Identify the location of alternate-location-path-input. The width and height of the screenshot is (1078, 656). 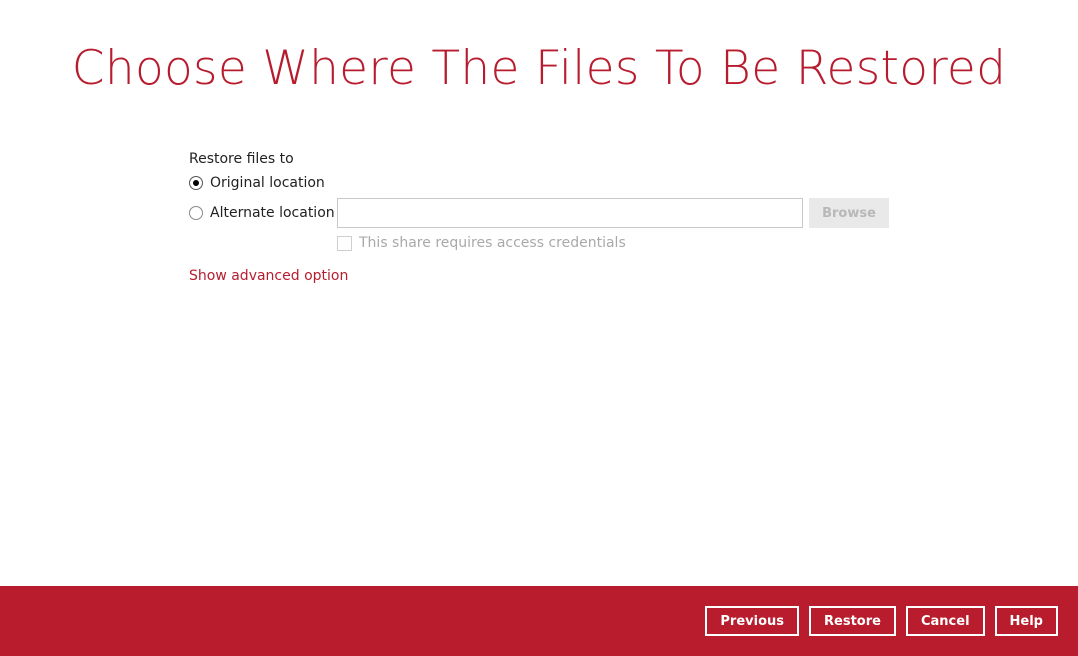
(570, 213).